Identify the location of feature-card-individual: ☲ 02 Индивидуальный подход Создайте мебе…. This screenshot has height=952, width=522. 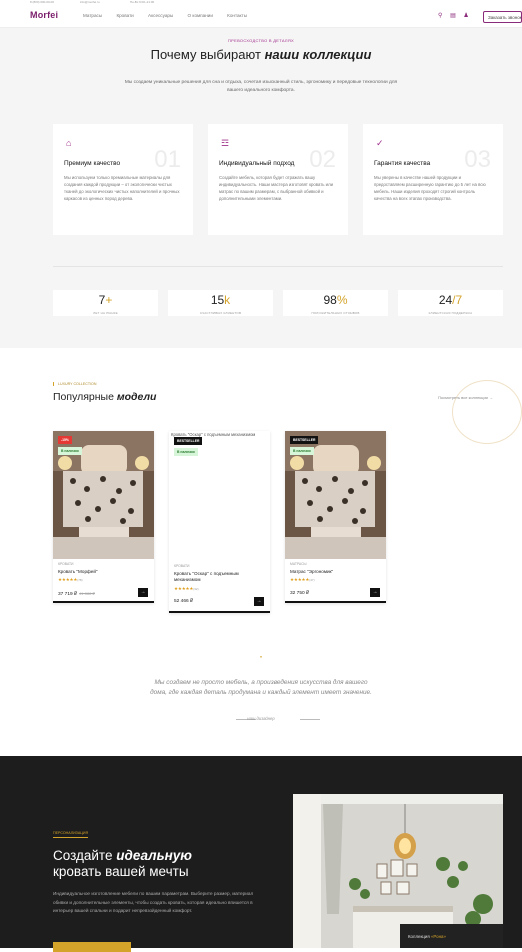
(278, 179).